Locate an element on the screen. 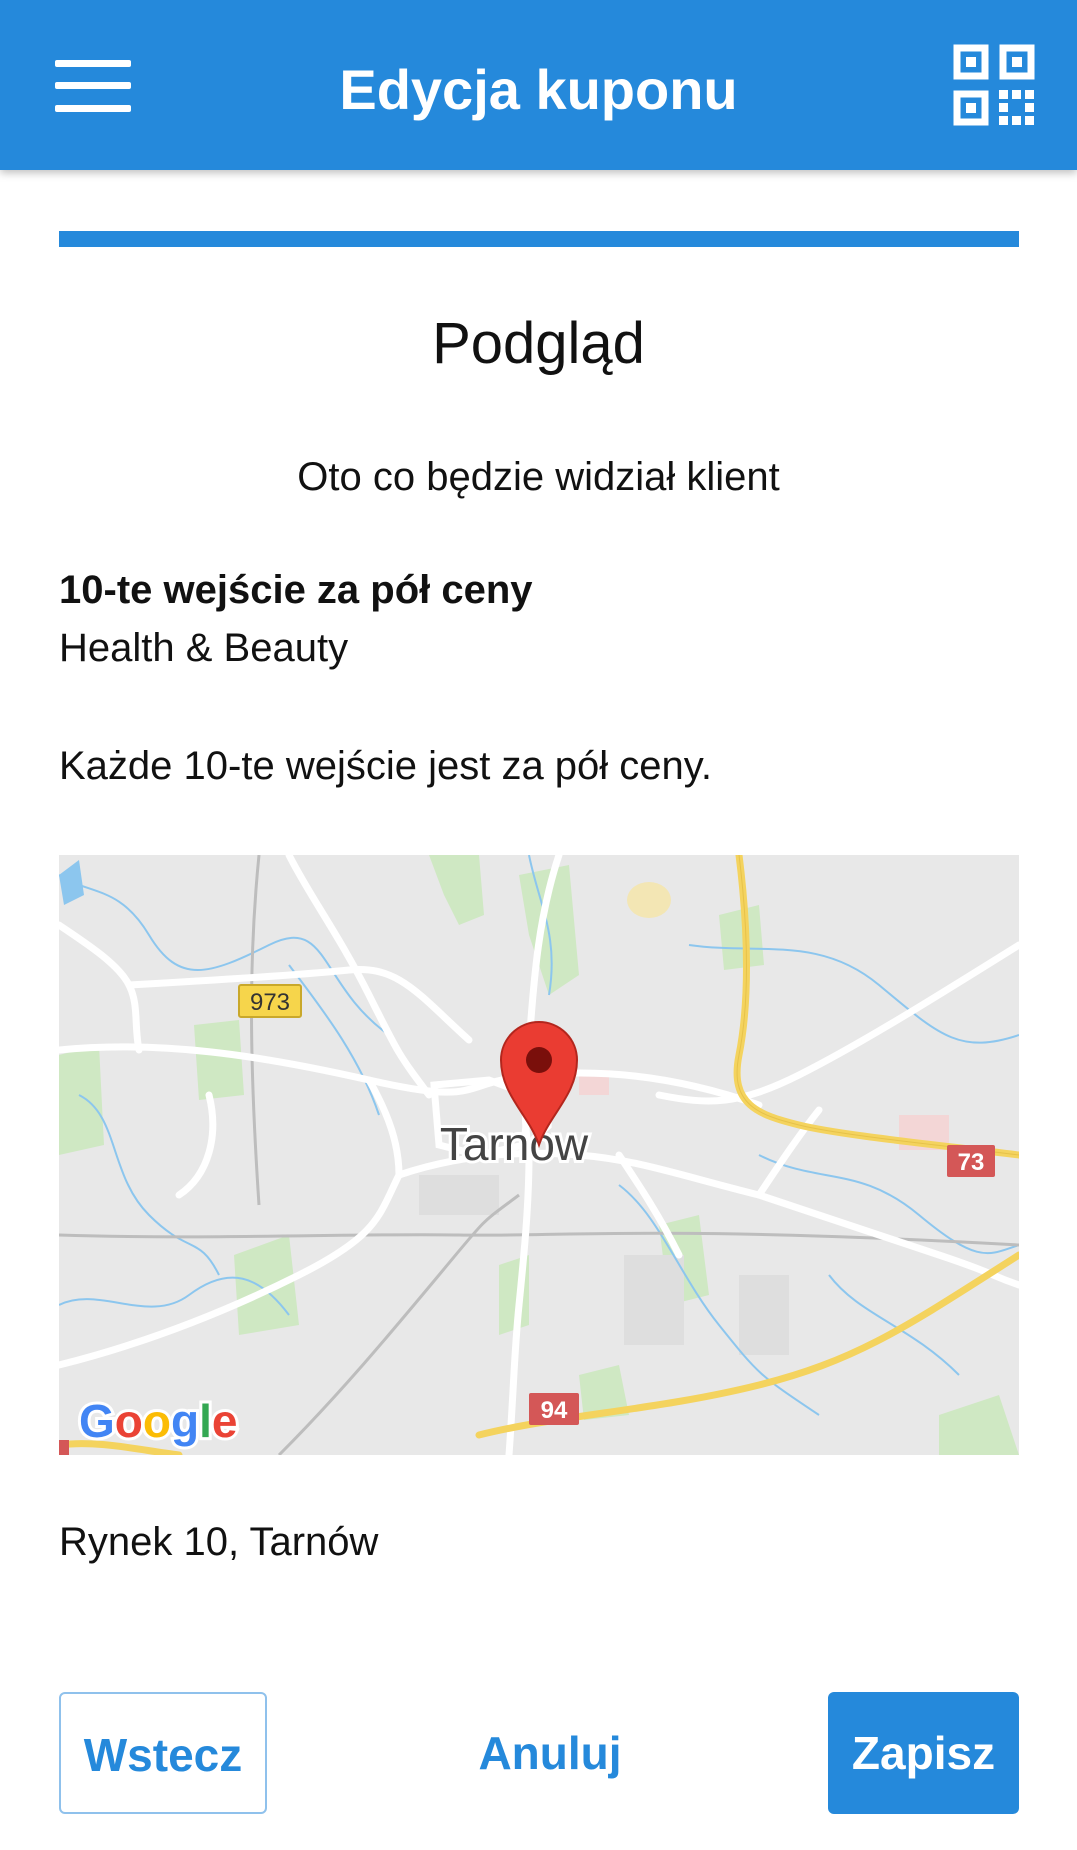  road-label-973: 973 is located at coordinates (270, 1002).